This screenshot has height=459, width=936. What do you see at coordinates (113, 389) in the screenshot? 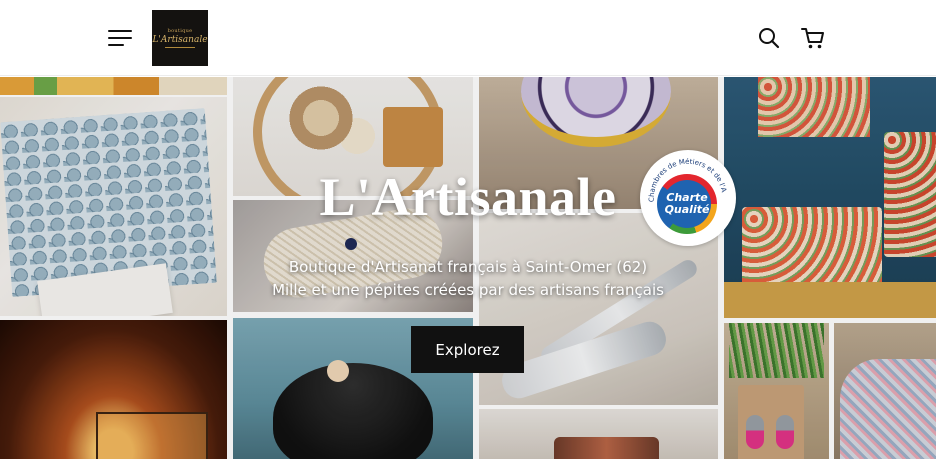
I see `mosaic-photo-candle` at bounding box center [113, 389].